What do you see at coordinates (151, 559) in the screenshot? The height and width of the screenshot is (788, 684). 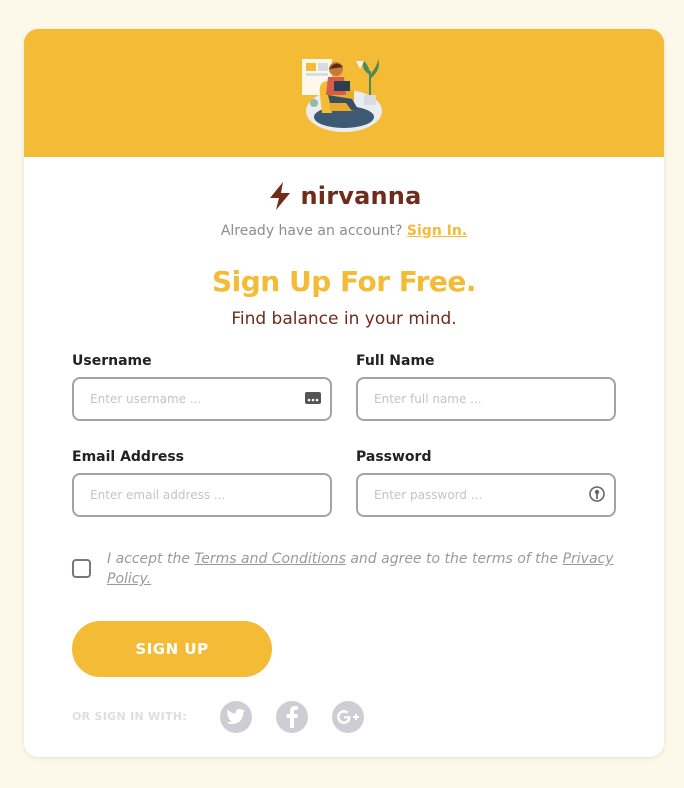 I see `terms-text-before: I accept the` at bounding box center [151, 559].